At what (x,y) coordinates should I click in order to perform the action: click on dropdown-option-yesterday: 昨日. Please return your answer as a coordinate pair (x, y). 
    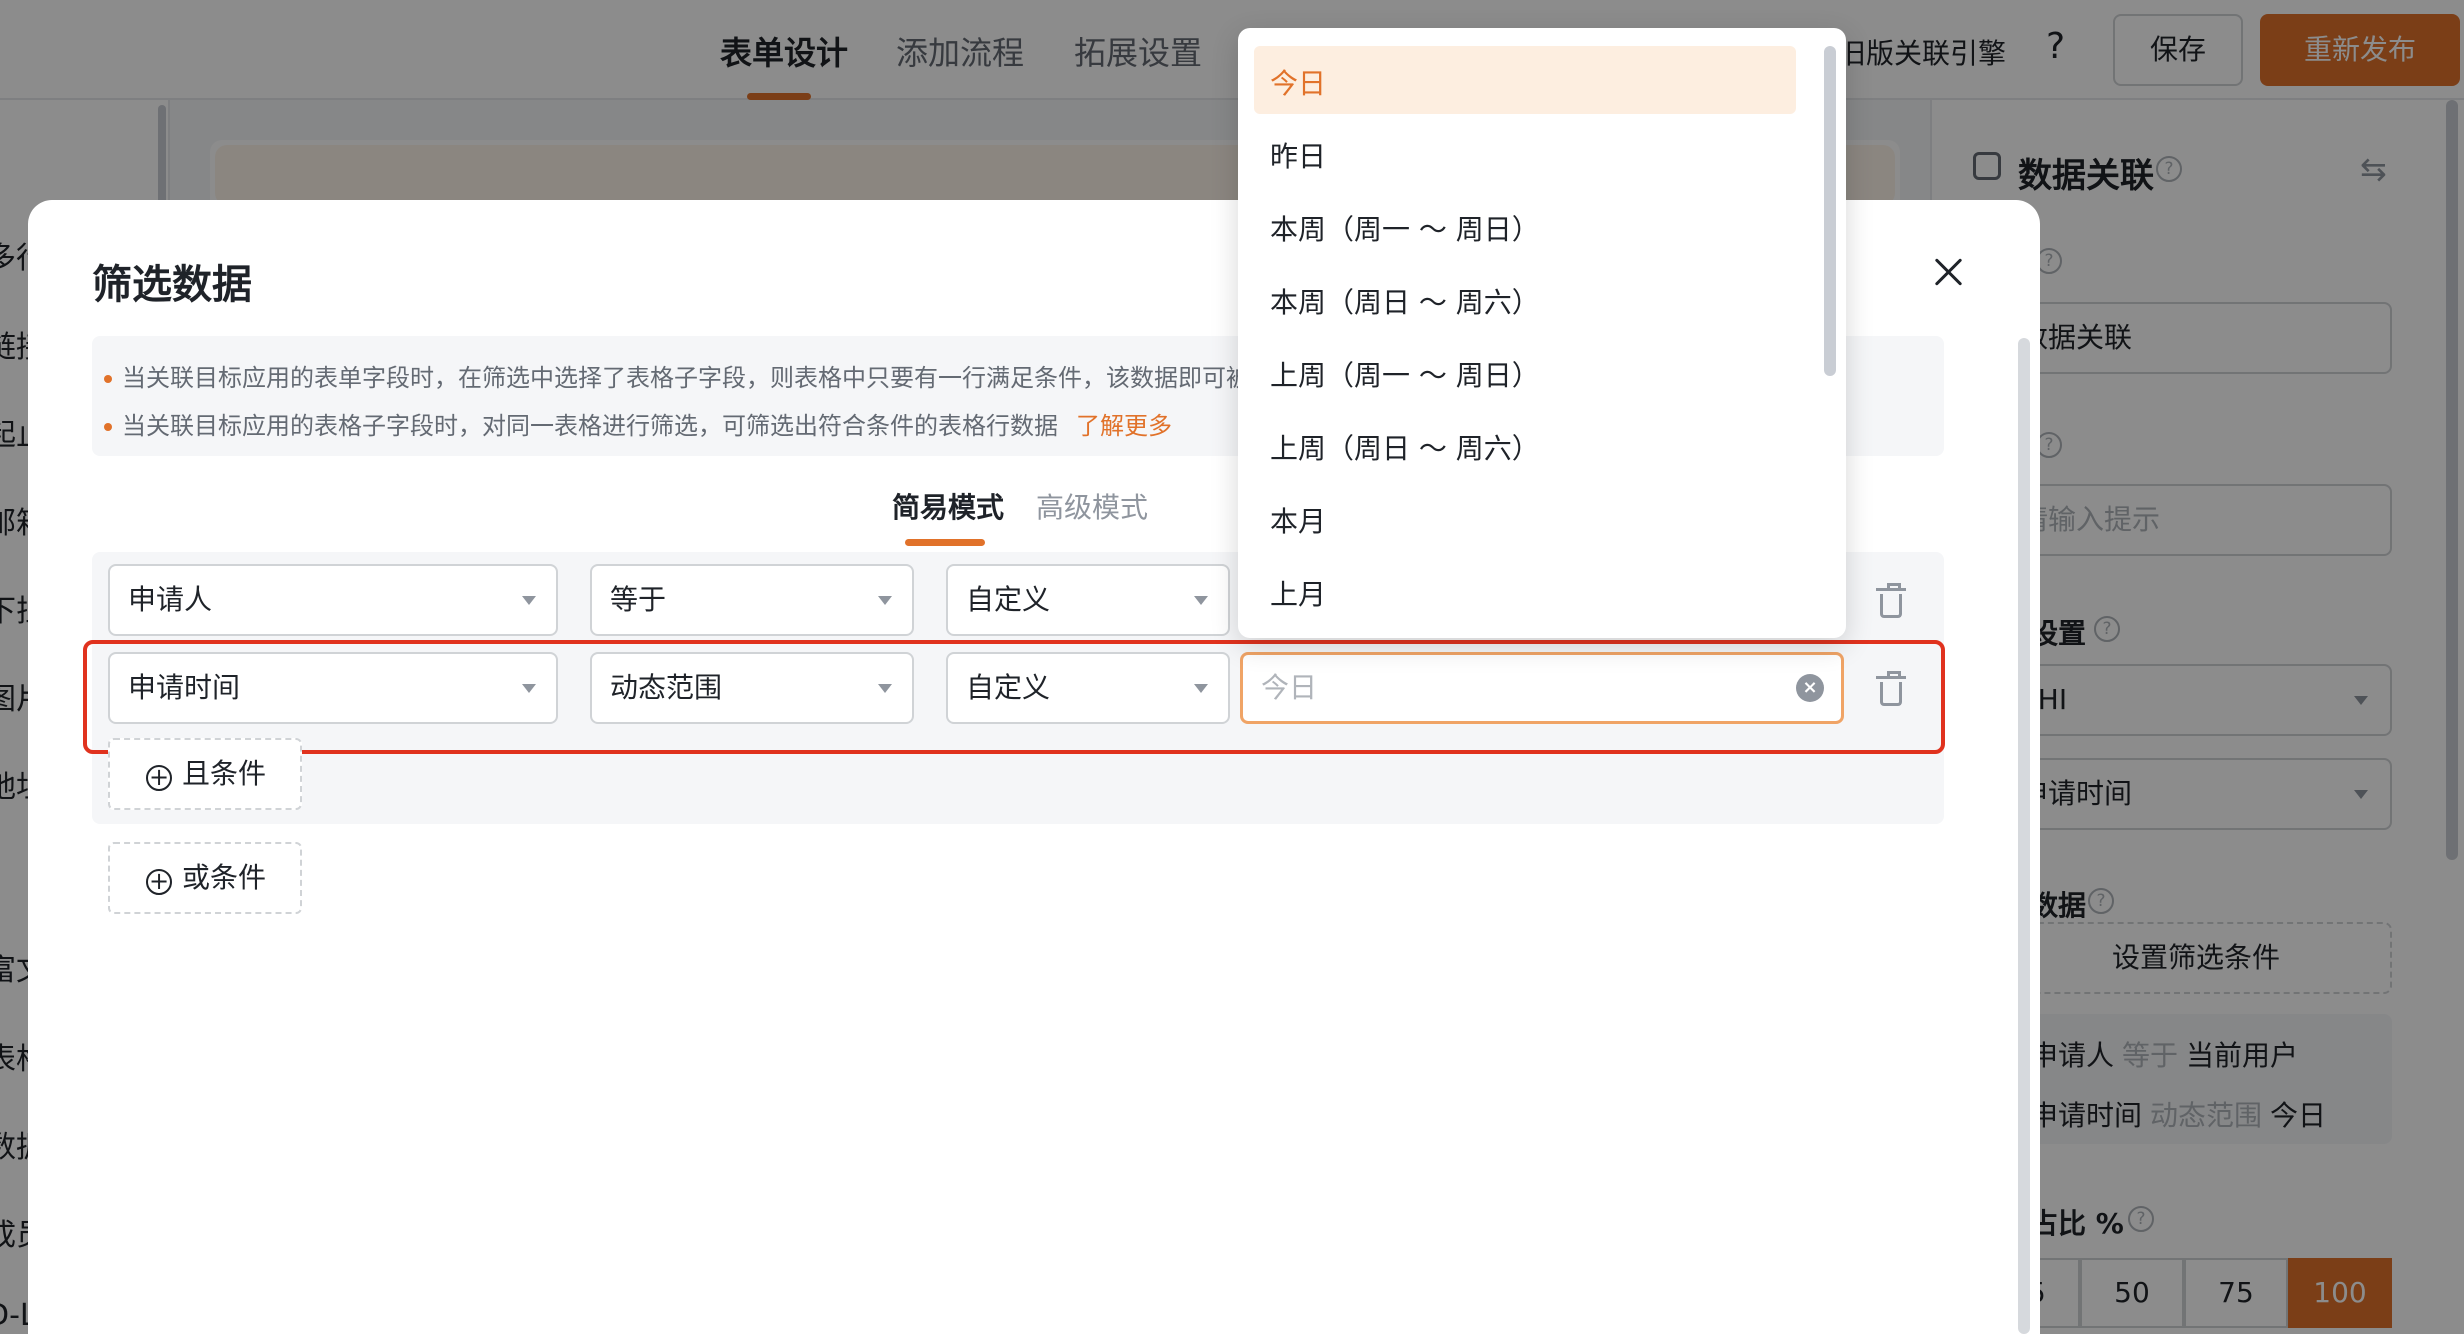
    Looking at the image, I should click on (1298, 155).